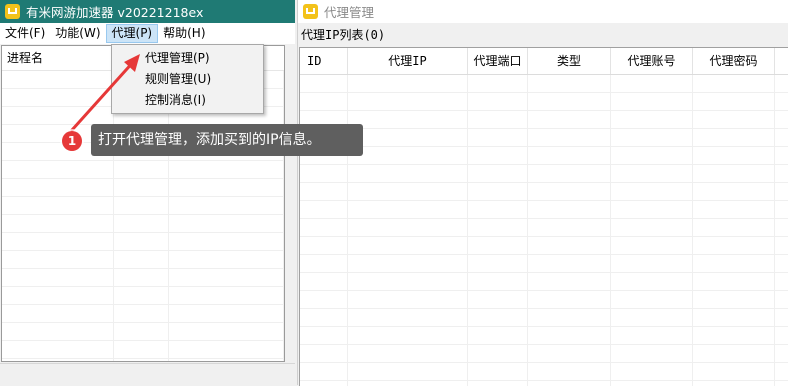  Describe the element at coordinates (147, 374) in the screenshot. I see `status-bar` at that location.